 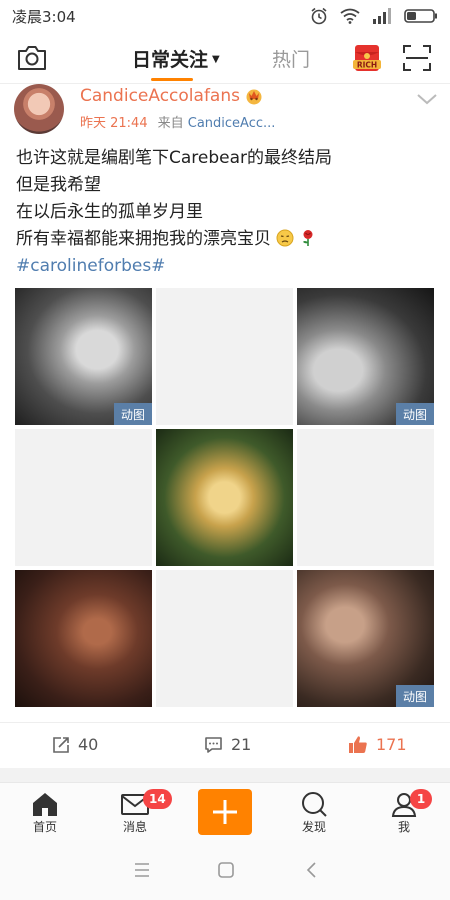 I want to click on top-nav: 日常关注 ▼ 热门 RICH, so click(x=225, y=58).